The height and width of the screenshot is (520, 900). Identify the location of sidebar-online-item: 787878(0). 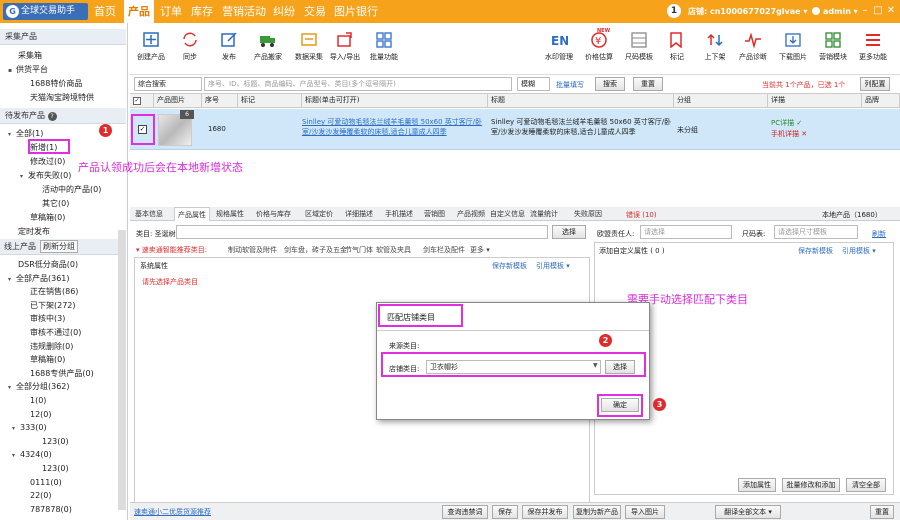
(51, 509).